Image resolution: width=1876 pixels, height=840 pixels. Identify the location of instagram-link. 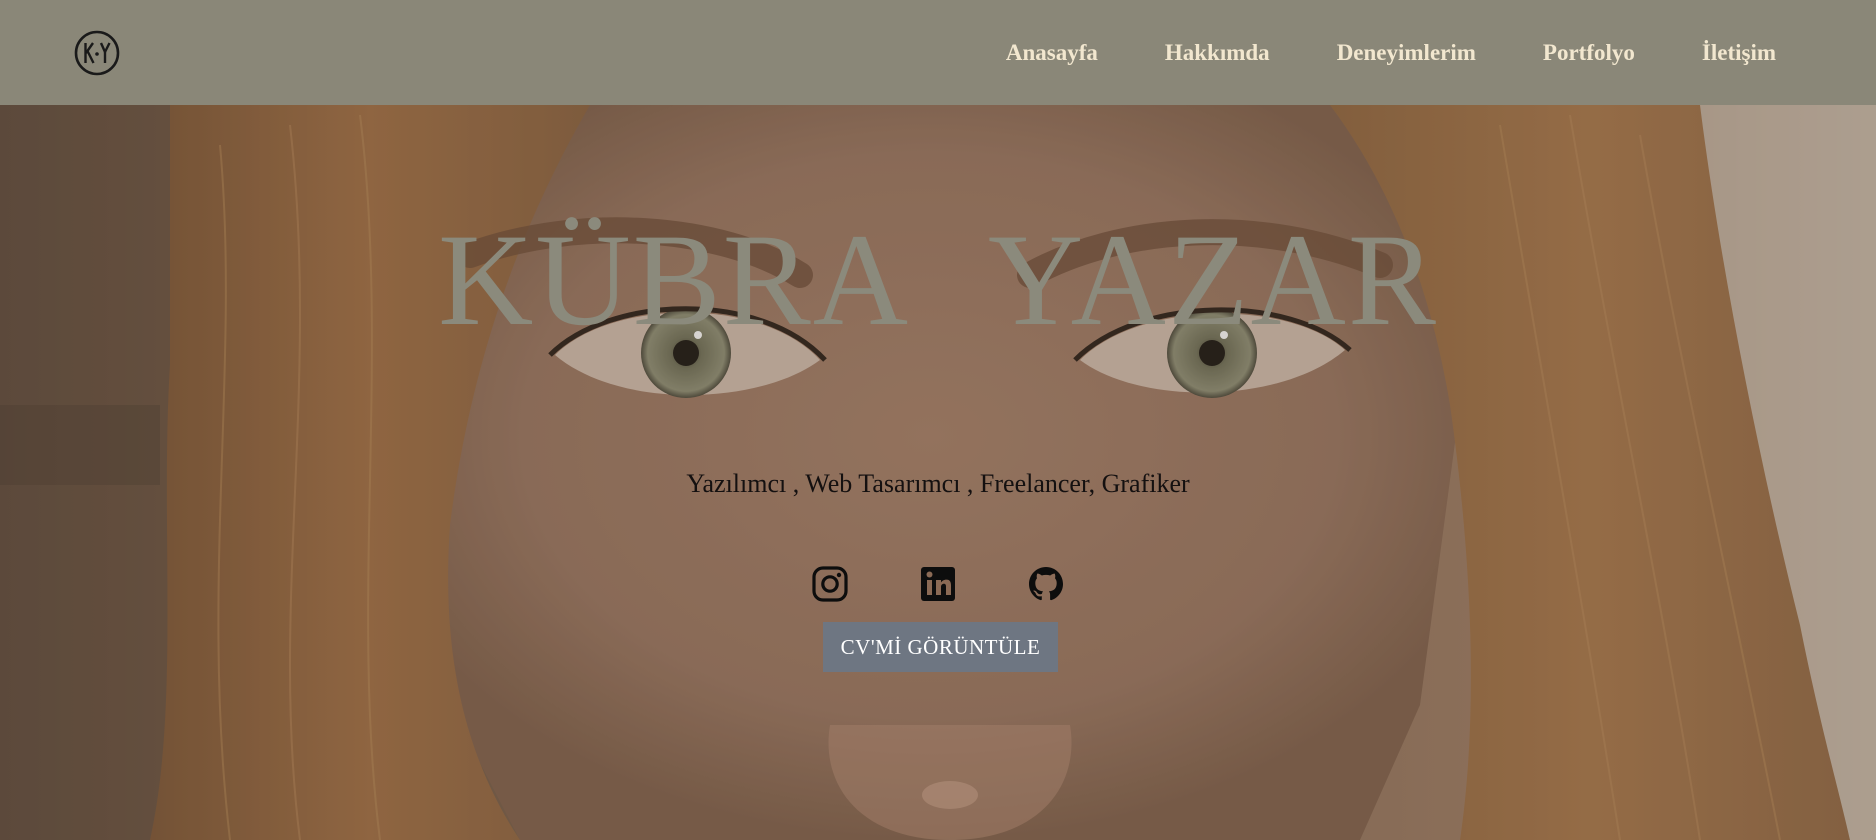
(830, 584).